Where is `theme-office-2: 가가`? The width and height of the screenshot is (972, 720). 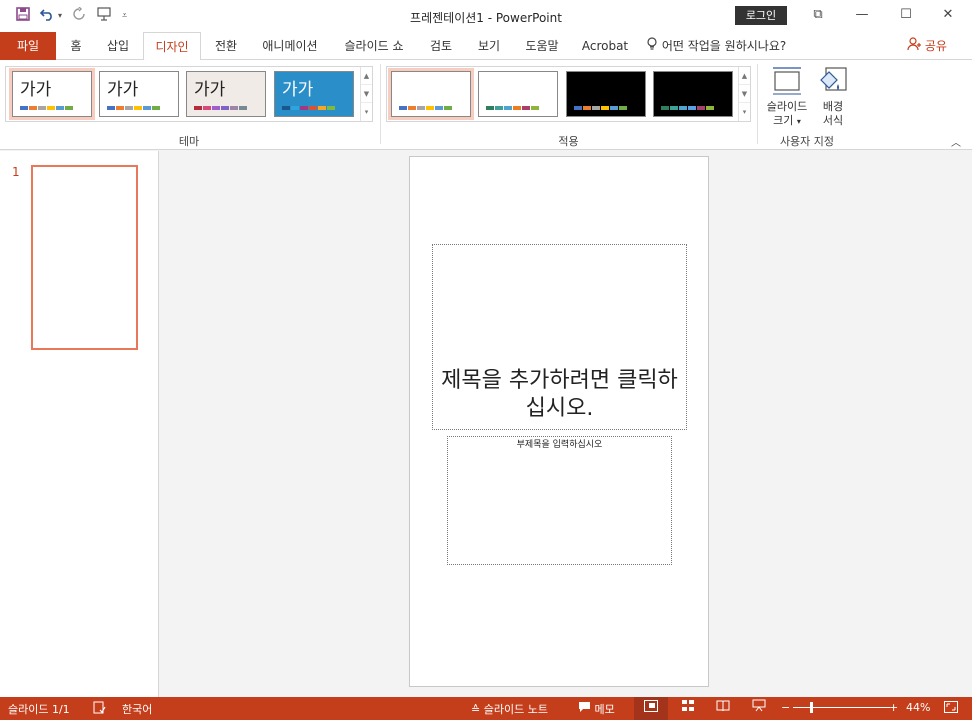 theme-office-2: 가가 is located at coordinates (139, 94).